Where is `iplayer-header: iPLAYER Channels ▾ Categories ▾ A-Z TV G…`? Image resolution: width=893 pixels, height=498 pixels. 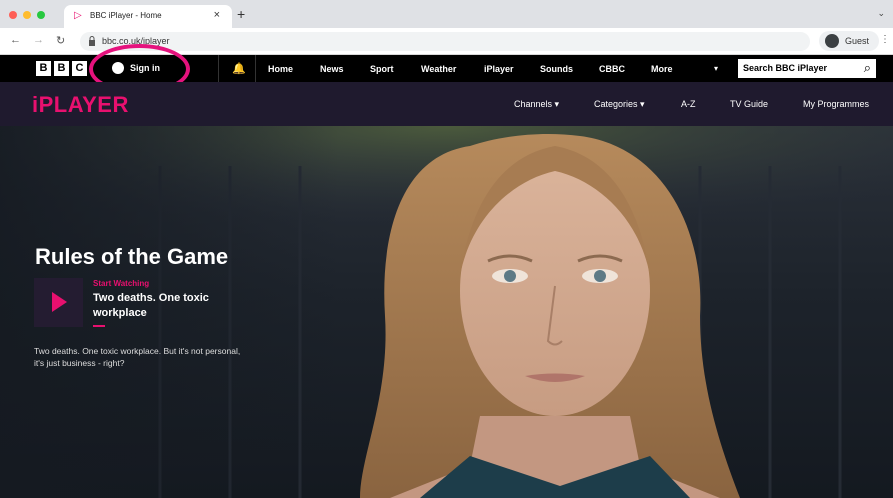 iplayer-header: iPLAYER Channels ▾ Categories ▾ A-Z TV G… is located at coordinates (446, 104).